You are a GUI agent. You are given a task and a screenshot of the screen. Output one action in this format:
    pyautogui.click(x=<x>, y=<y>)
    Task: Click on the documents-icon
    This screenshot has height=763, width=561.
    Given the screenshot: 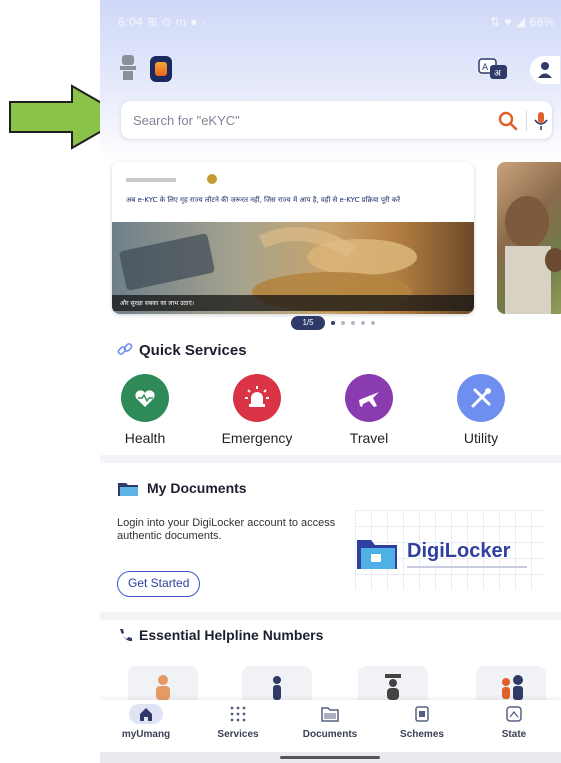 What is the action you would take?
    pyautogui.click(x=330, y=714)
    